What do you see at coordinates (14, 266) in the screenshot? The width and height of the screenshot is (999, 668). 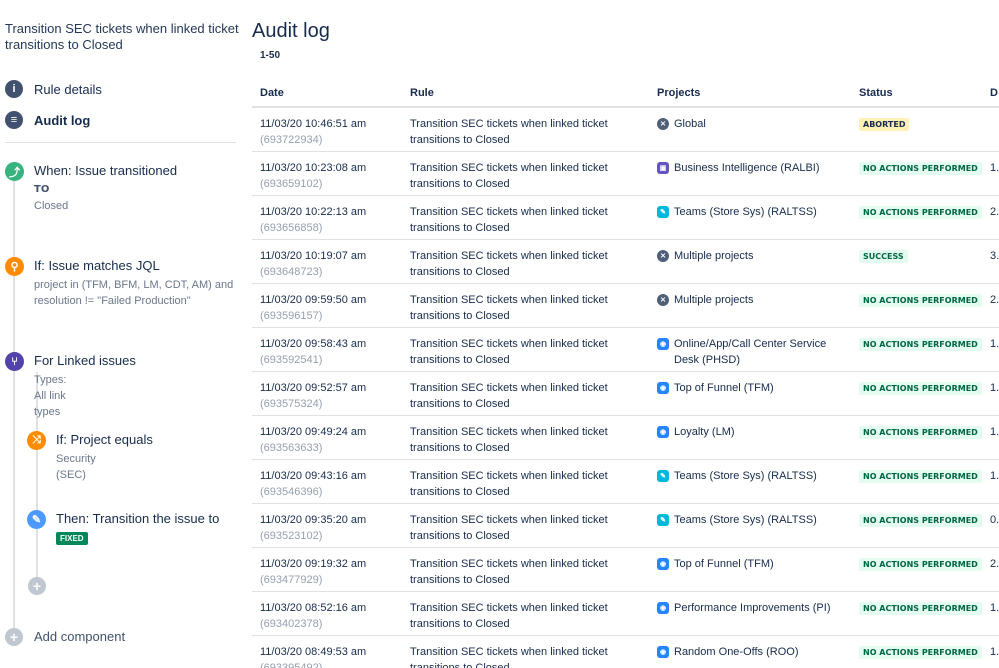 I see `search-icon: ⚲` at bounding box center [14, 266].